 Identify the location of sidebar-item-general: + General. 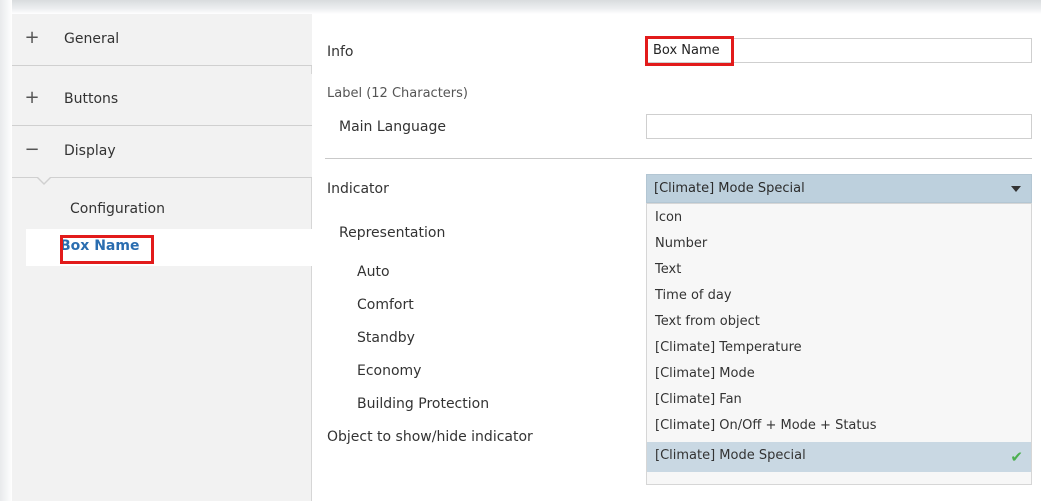
(162, 40).